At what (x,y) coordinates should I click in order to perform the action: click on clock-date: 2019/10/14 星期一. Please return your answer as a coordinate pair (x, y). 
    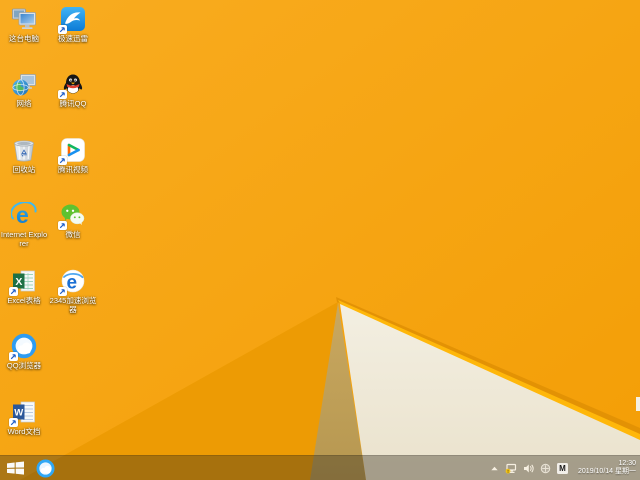
    Looking at the image, I should click on (607, 471).